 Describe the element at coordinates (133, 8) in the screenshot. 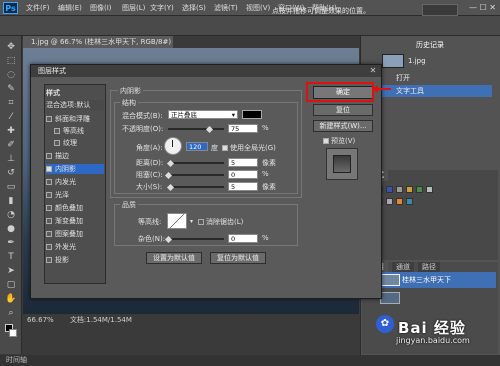

I see `menu-layer: 图层(L)` at that location.